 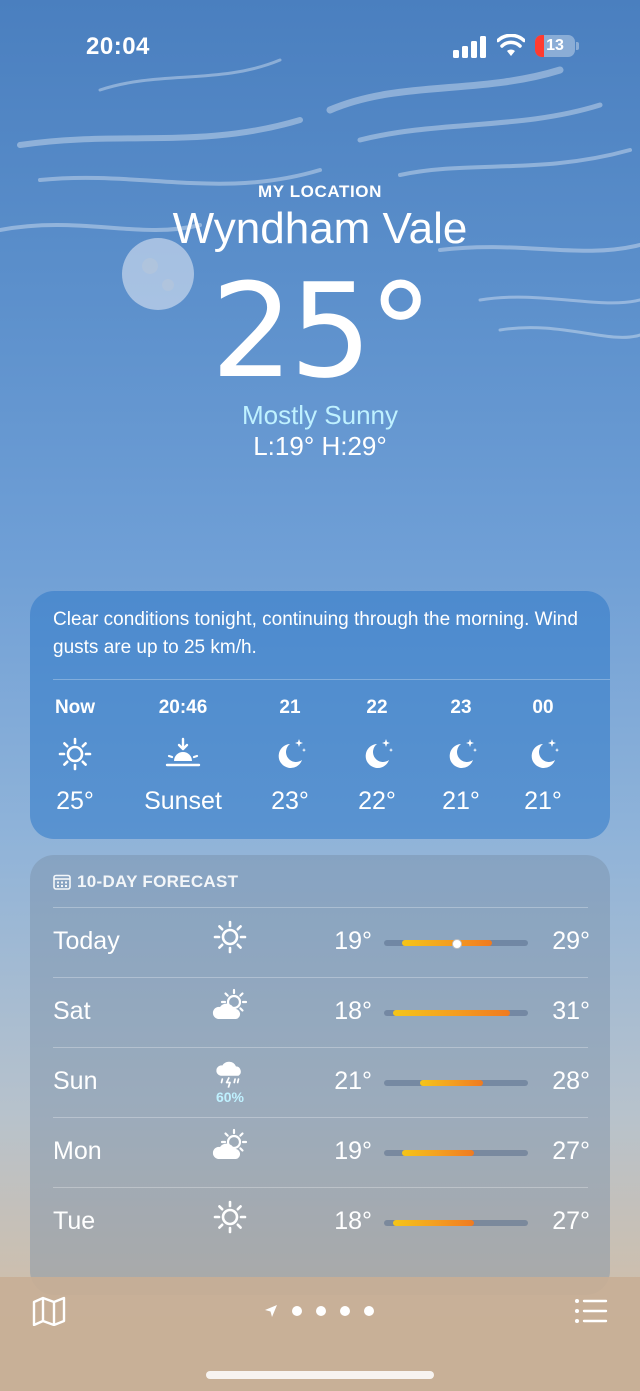 What do you see at coordinates (183, 801) in the screenshot?
I see `hour-value: Sunset` at bounding box center [183, 801].